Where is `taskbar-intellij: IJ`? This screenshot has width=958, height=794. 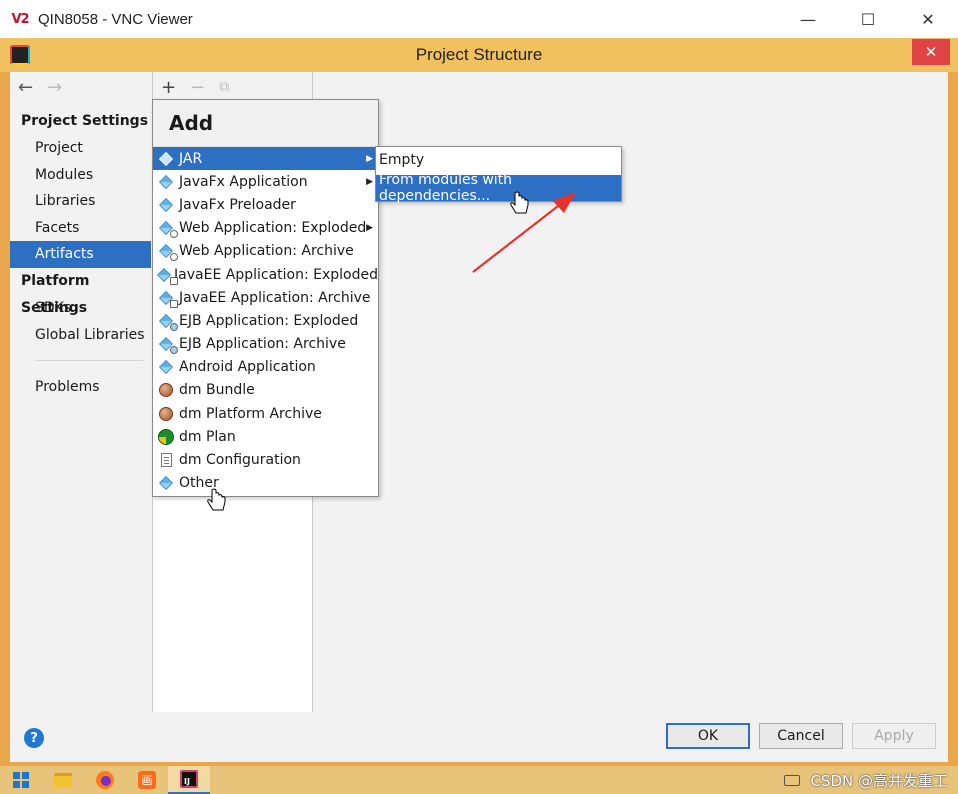
taskbar-intellij: IJ is located at coordinates (189, 780).